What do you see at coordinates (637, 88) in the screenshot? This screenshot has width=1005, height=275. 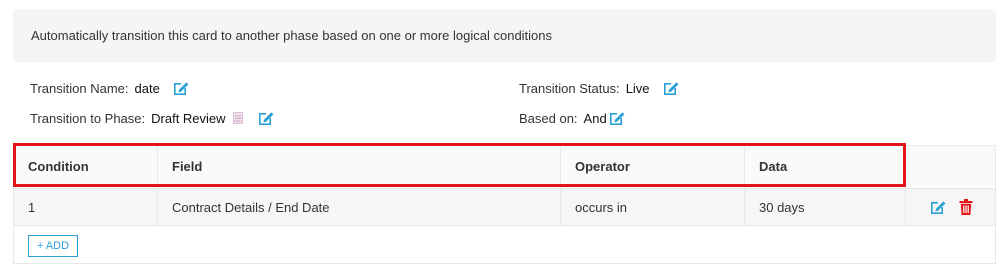 I see `transition-status-value: Live` at bounding box center [637, 88].